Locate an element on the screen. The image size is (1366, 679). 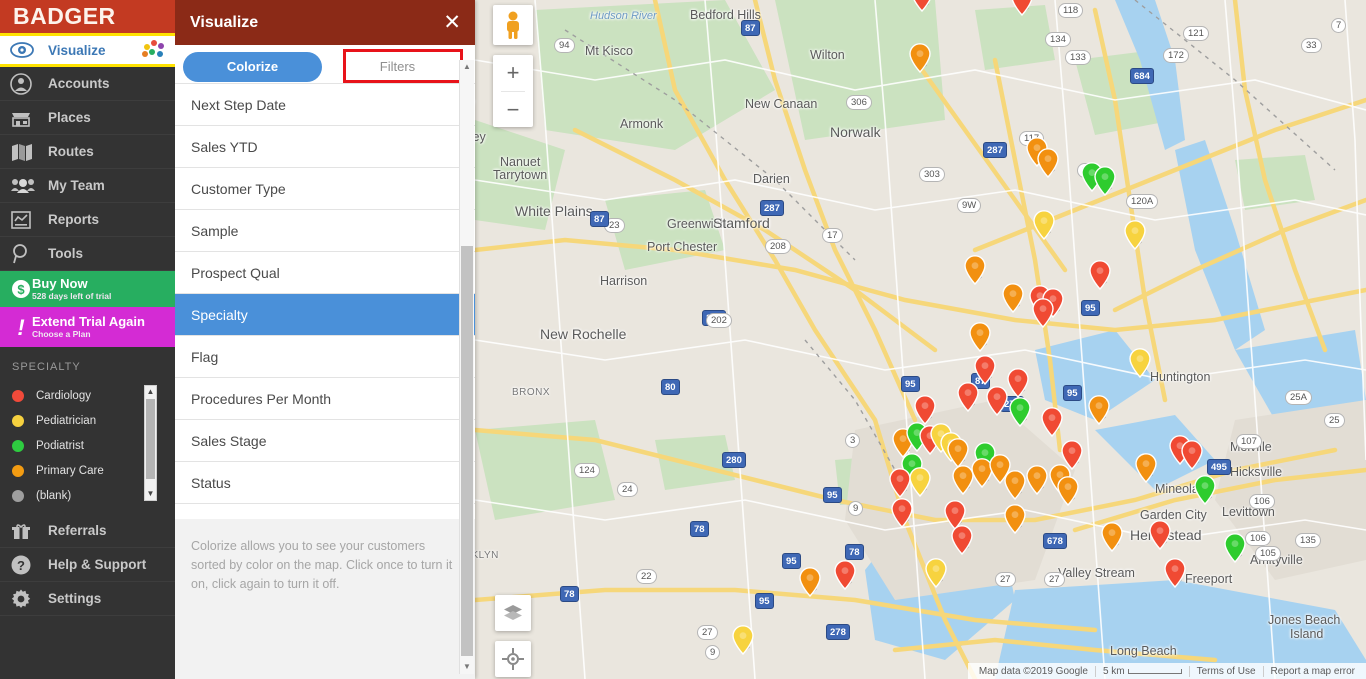
legend-header: SPECIALTY is located at coordinates (46, 367).